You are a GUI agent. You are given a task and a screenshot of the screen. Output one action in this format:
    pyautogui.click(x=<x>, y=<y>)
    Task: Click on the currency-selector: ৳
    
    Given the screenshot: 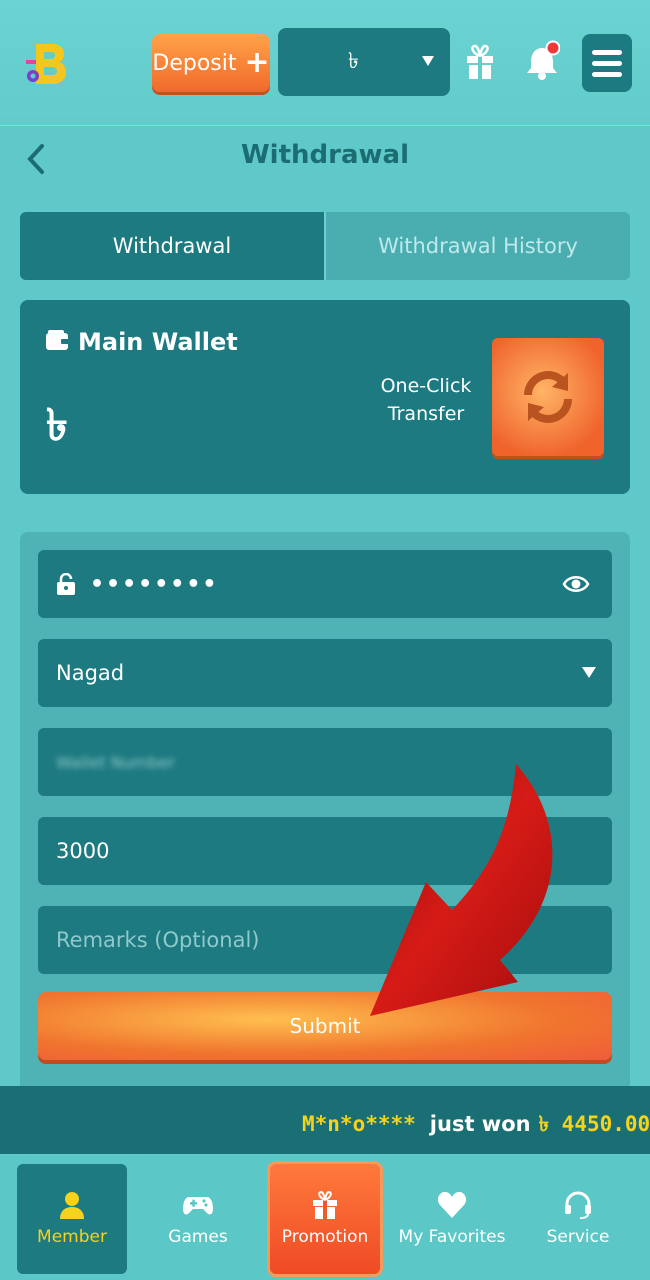 What is the action you would take?
    pyautogui.click(x=364, y=62)
    